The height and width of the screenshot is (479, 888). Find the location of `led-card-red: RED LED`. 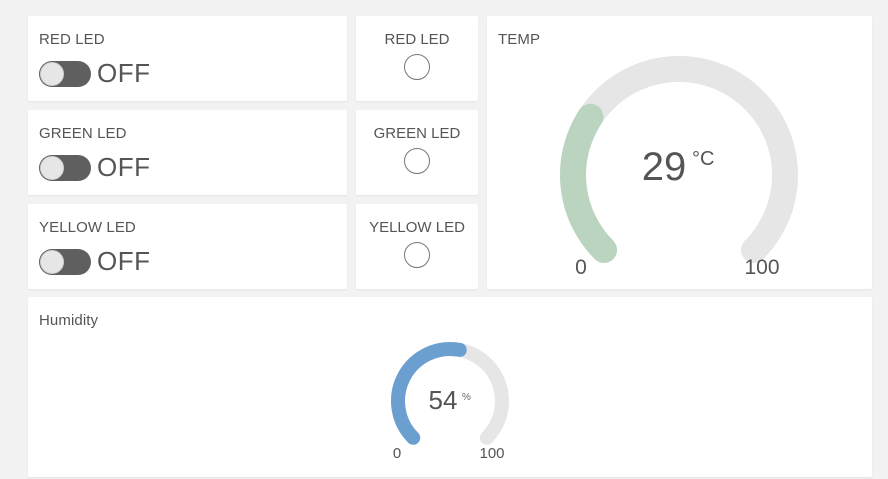

led-card-red: RED LED is located at coordinates (417, 58).